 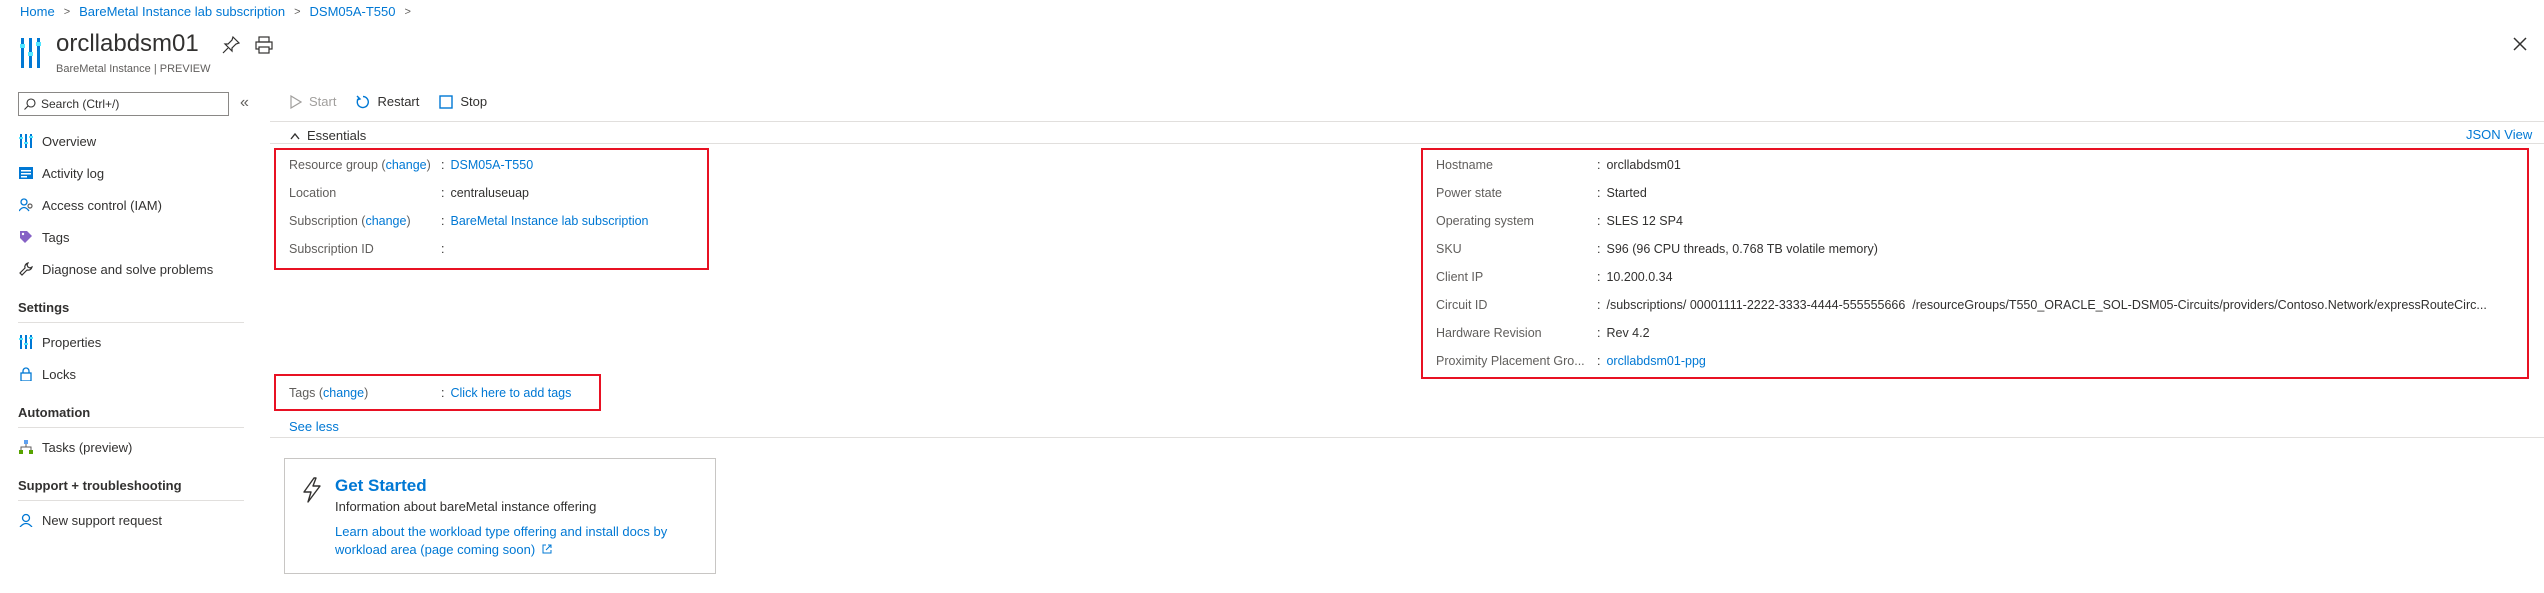 I want to click on circuit-id-label: Circuit ID, so click(x=1462, y=305).